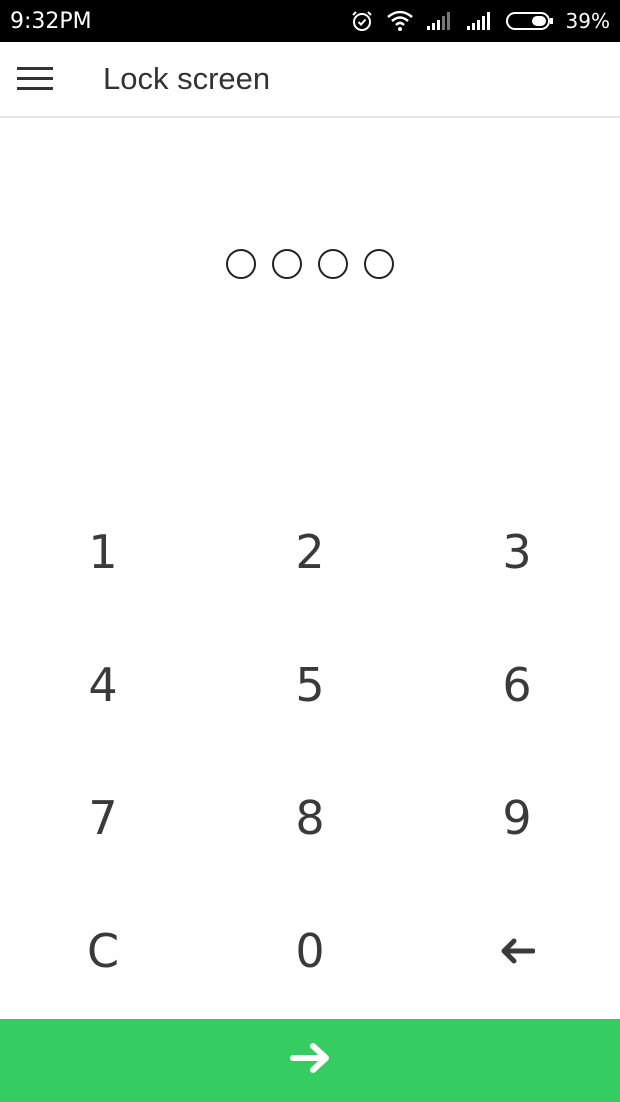 The height and width of the screenshot is (1102, 620). I want to click on key-9: 9, so click(517, 817).